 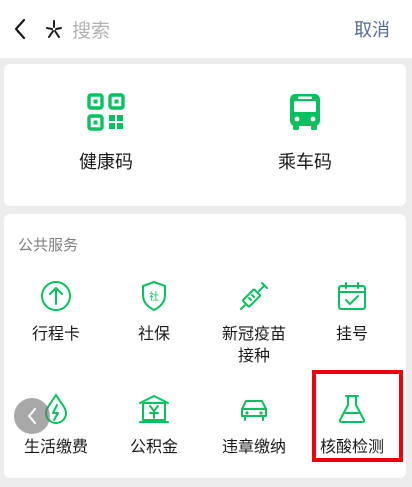 What do you see at coordinates (55, 446) in the screenshot?
I see `service-label: 生活缴费` at bounding box center [55, 446].